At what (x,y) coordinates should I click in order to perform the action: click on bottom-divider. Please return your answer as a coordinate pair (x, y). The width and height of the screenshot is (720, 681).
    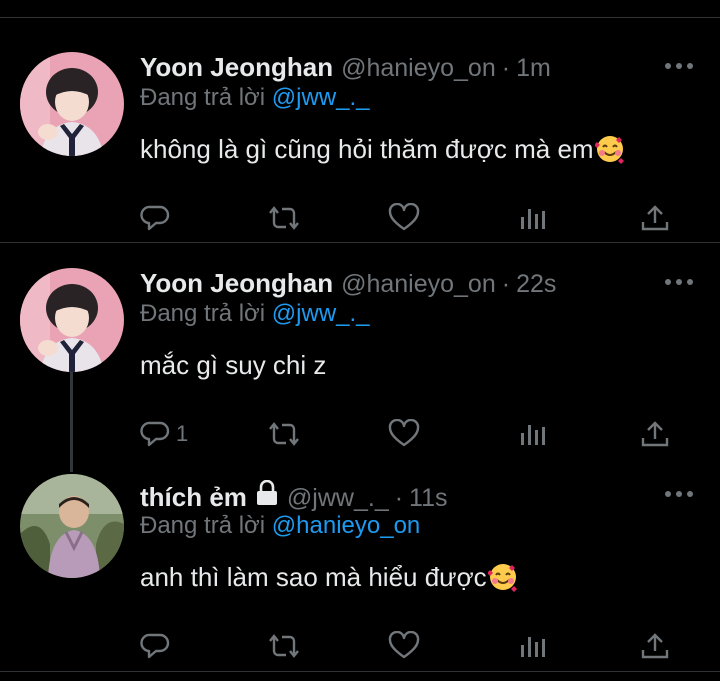
    Looking at the image, I should click on (360, 671).